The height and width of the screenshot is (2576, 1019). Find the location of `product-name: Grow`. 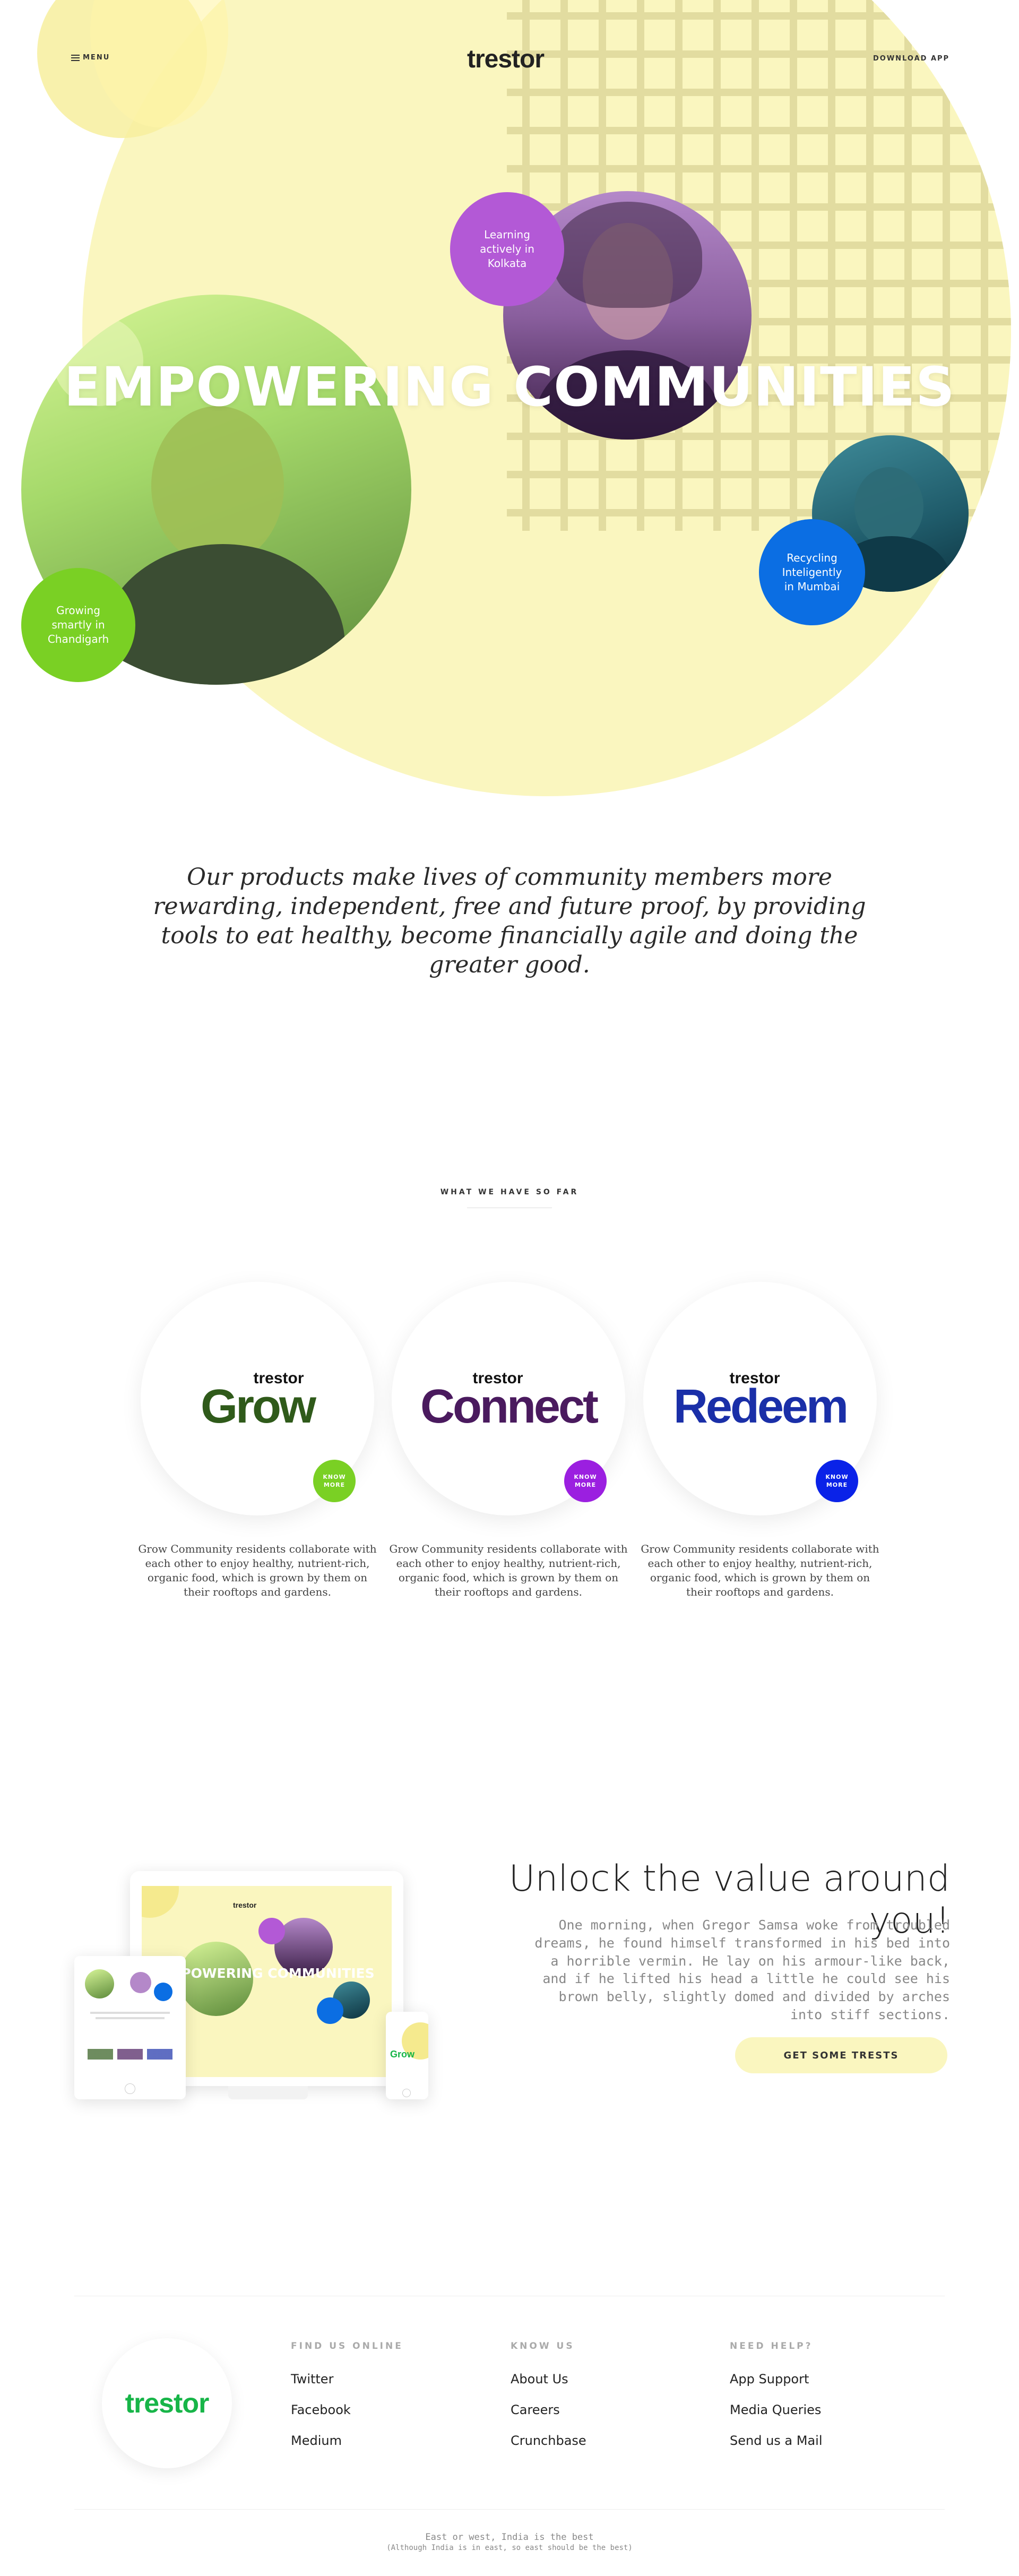

product-name: Grow is located at coordinates (258, 1407).